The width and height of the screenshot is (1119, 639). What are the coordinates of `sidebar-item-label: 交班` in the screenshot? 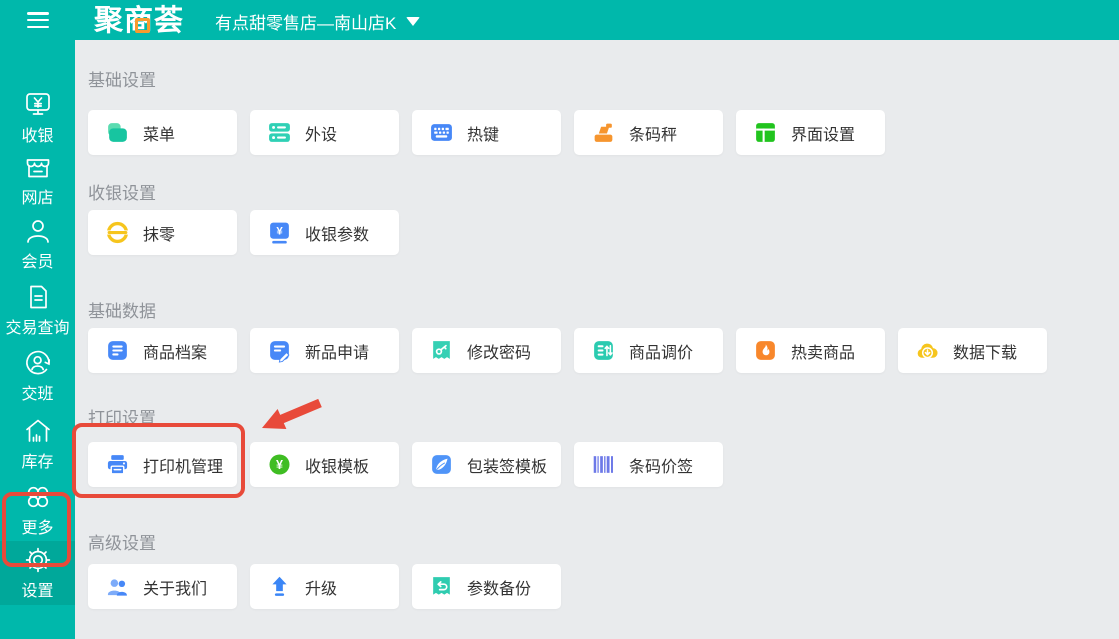 It's located at (37, 394).